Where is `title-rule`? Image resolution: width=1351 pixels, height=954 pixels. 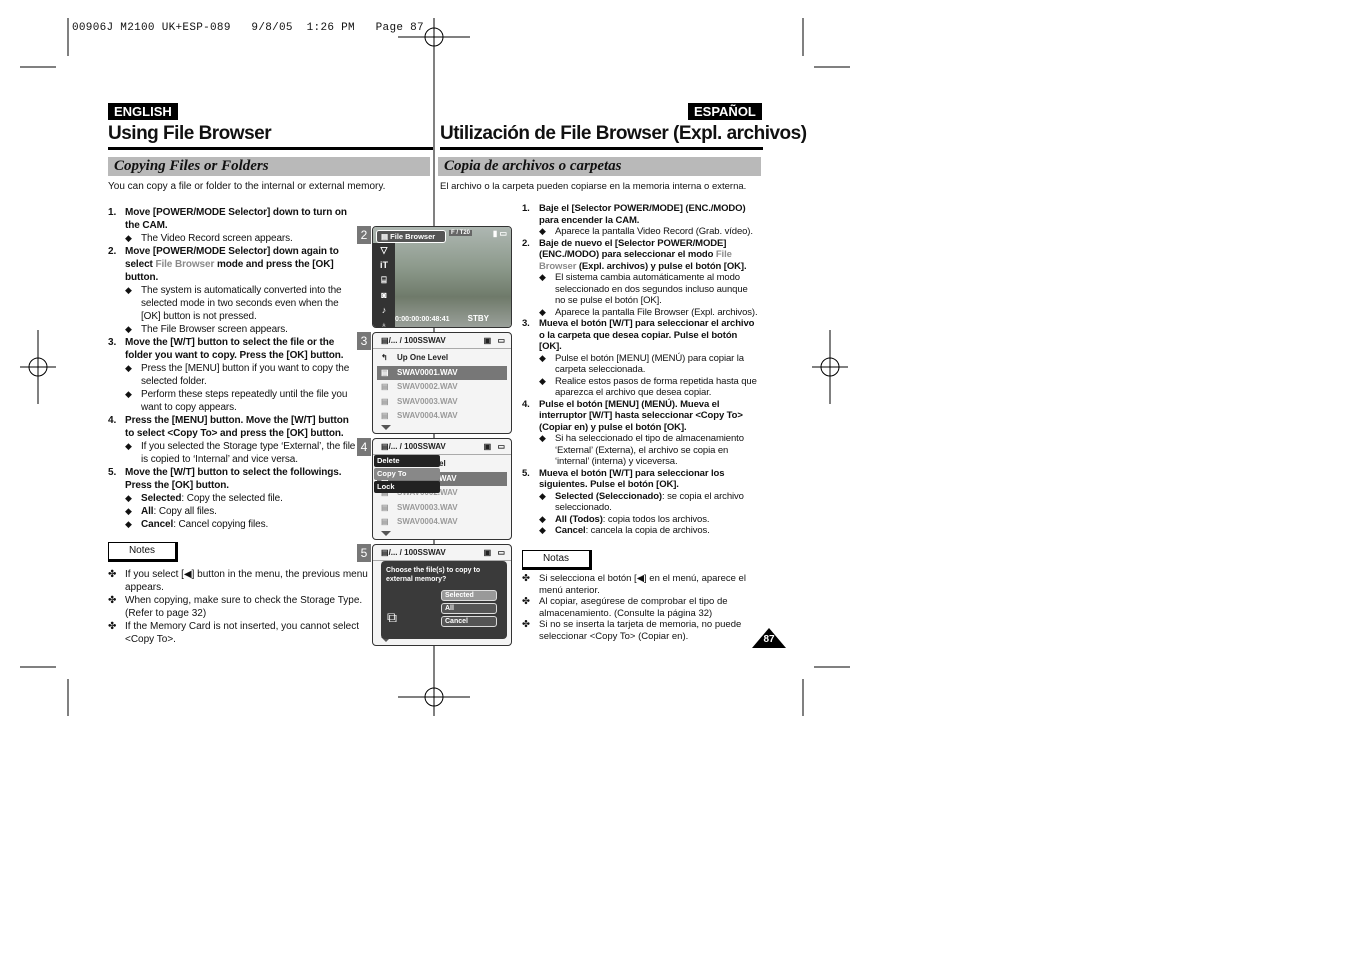
title-rule is located at coordinates (270, 148).